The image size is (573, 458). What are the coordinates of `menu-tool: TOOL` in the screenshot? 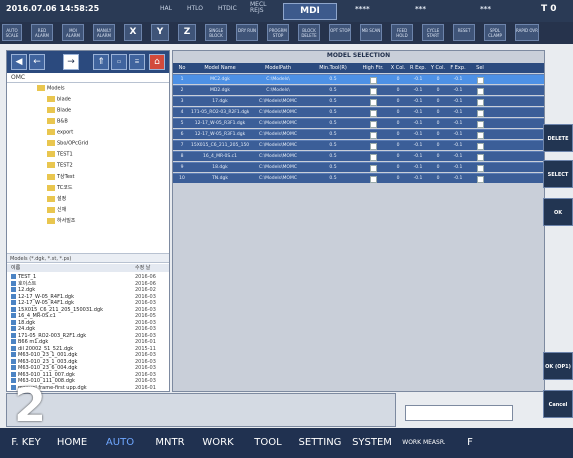 It's located at (268, 443).